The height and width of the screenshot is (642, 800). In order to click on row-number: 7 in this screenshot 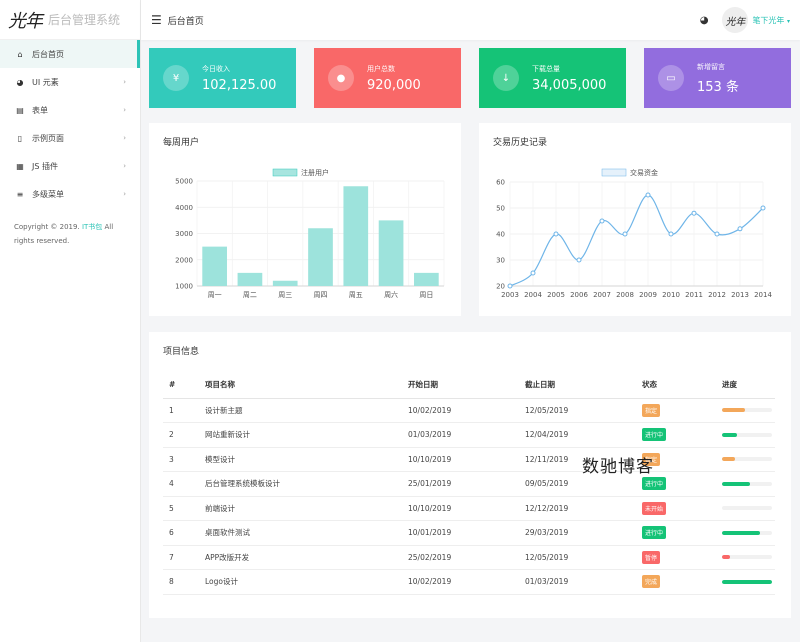, I will do `click(183, 557)`.